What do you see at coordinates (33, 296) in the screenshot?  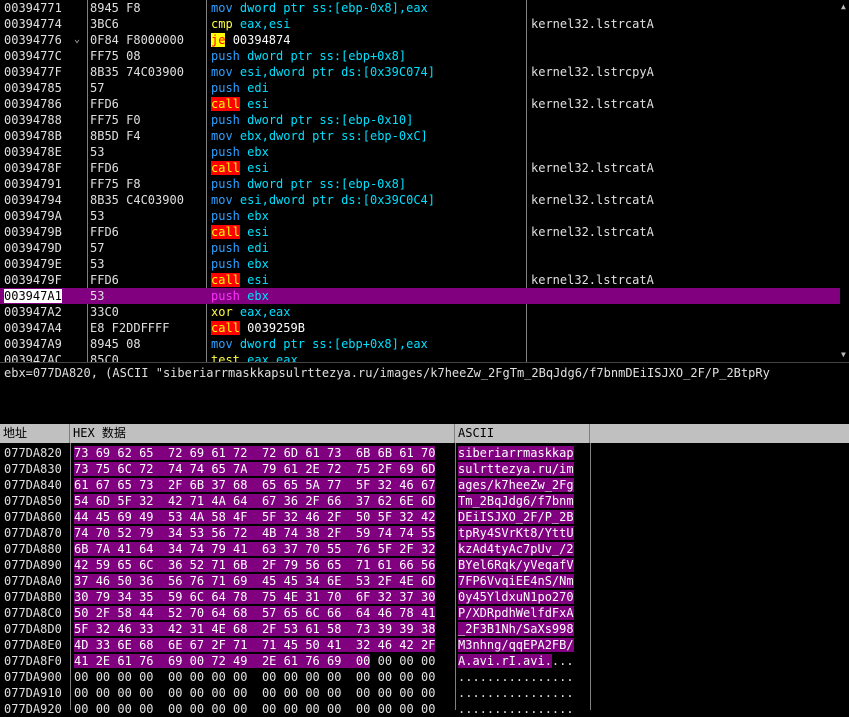 I see `selected-address: 003947A1` at bounding box center [33, 296].